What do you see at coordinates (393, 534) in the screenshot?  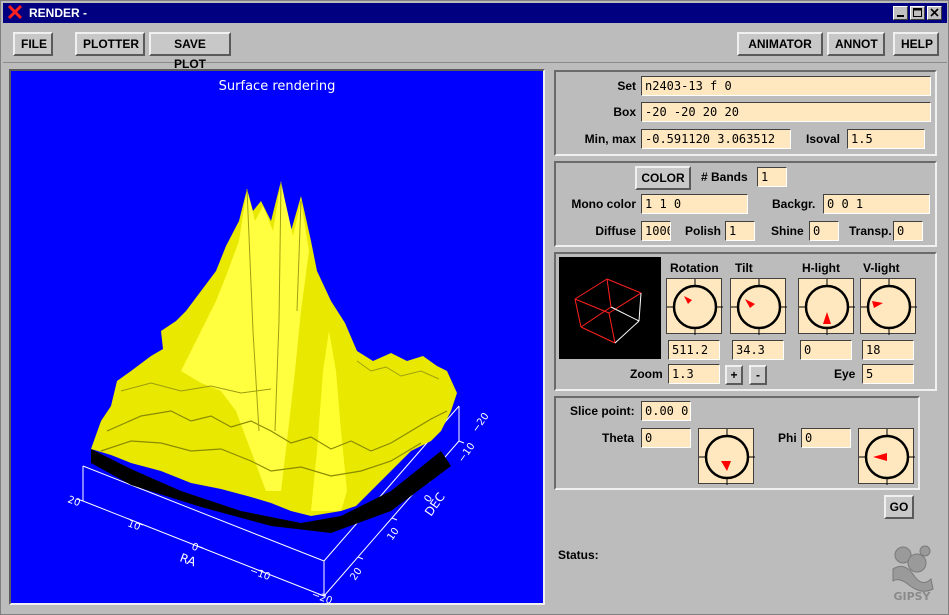 I see `dec-tick-label: 10` at bounding box center [393, 534].